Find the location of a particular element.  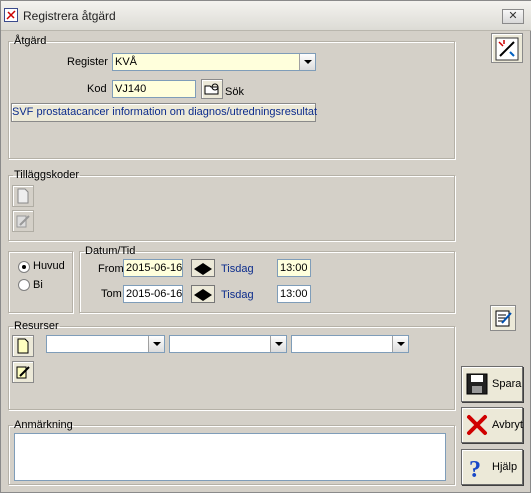

folder-search-icon is located at coordinates (211, 89).